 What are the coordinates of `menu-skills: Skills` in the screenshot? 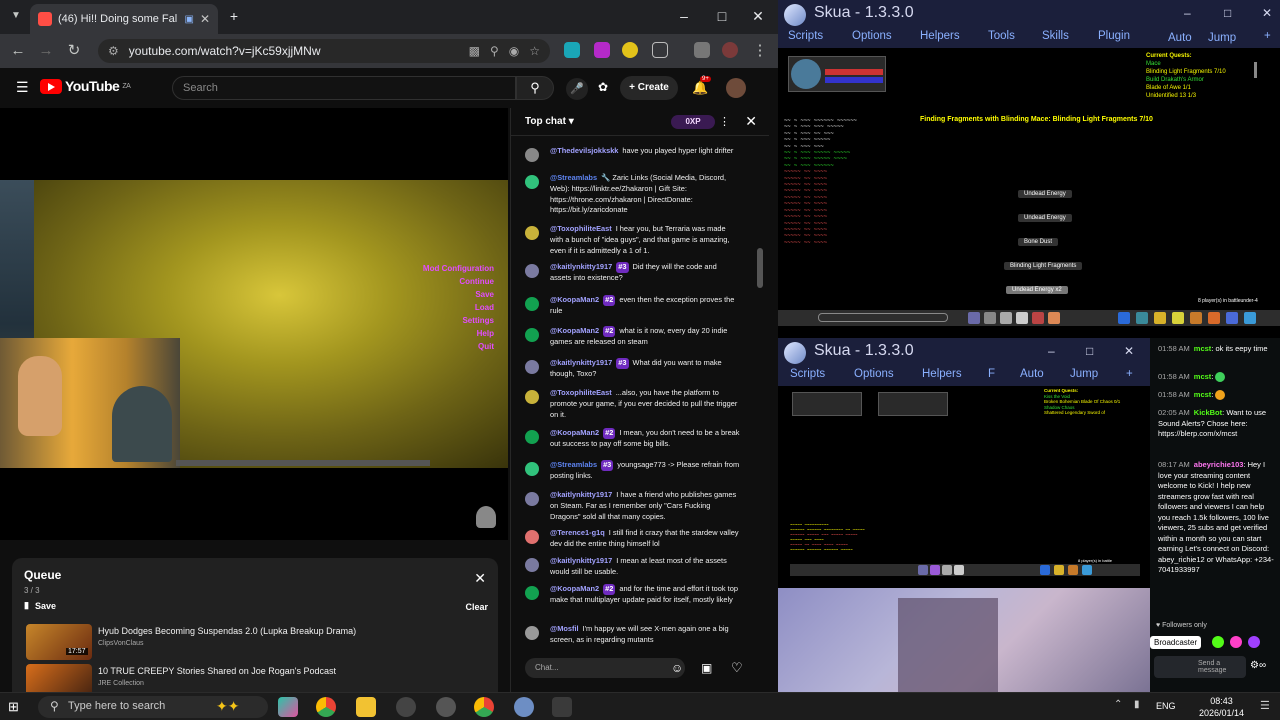 It's located at (1055, 36).